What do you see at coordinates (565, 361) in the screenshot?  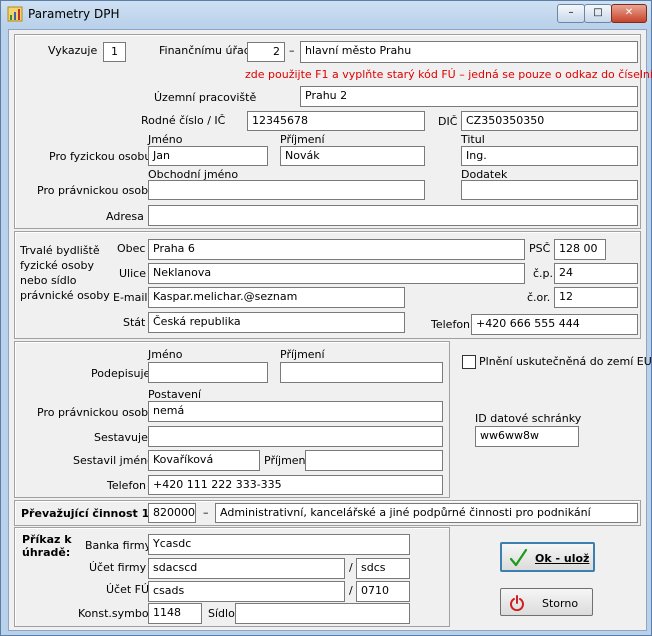 I see `eu-label: Plnění uskutečněná do zemí EU` at bounding box center [565, 361].